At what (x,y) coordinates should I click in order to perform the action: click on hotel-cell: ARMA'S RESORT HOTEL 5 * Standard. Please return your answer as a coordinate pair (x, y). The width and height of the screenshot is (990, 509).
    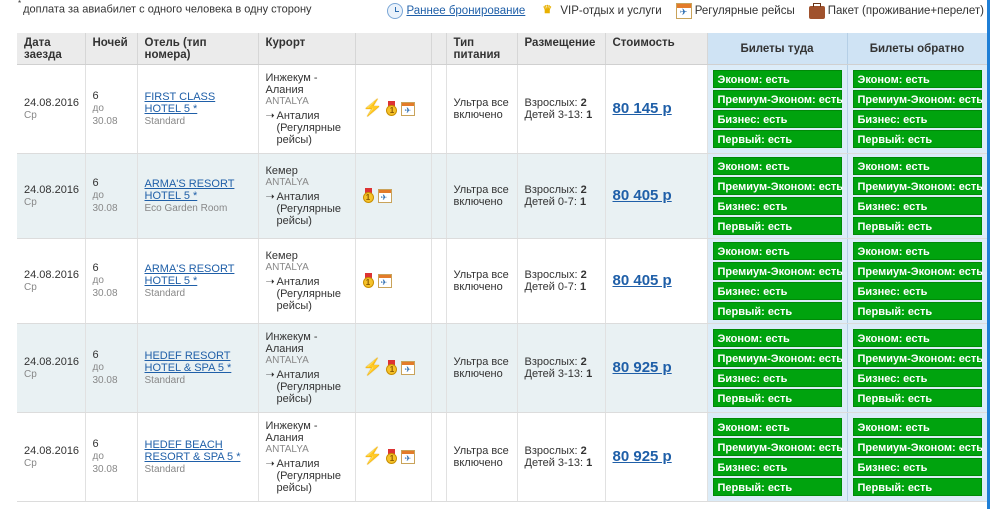
    Looking at the image, I should click on (198, 281).